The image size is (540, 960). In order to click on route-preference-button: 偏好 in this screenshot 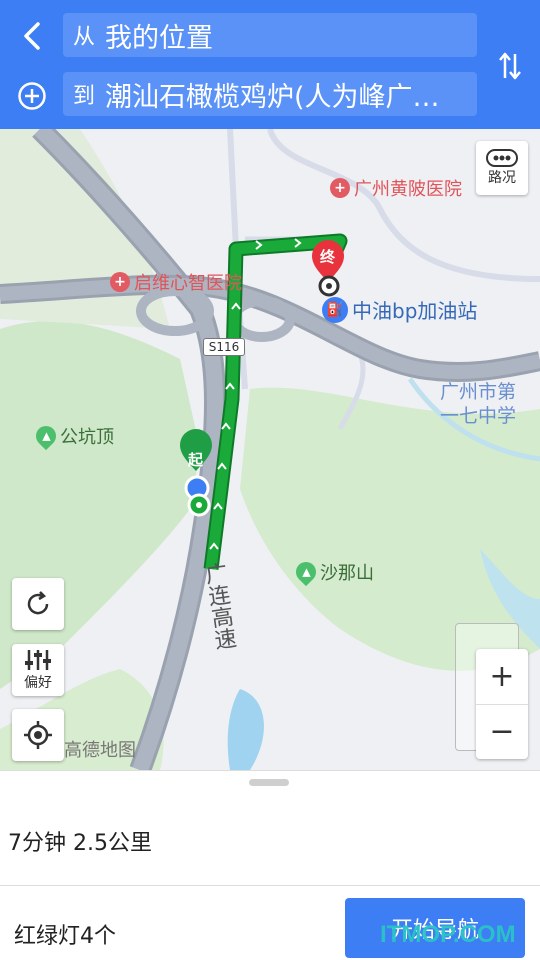, I will do `click(38, 670)`.